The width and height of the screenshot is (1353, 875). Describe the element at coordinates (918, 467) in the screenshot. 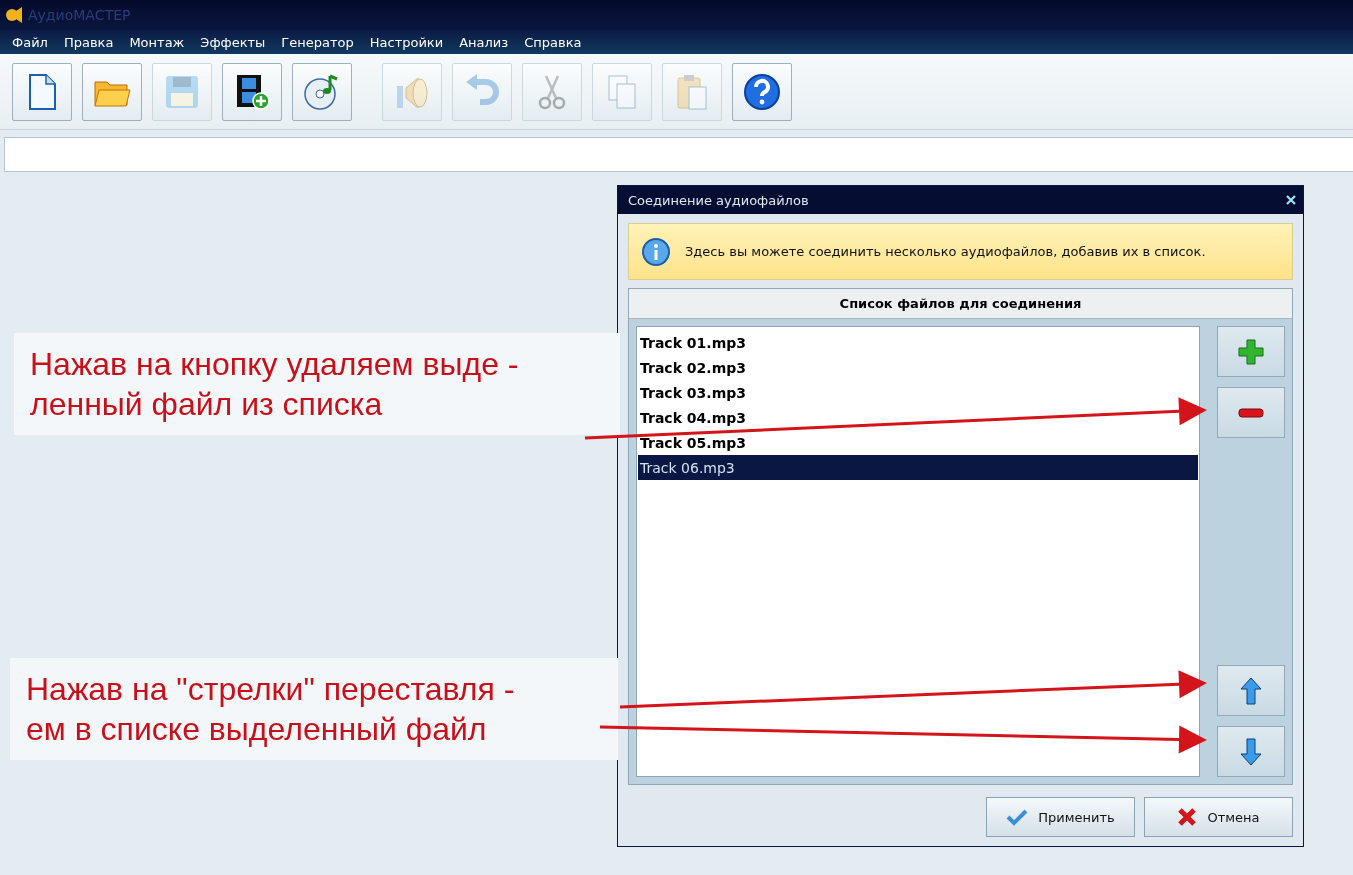

I see `file-list-item: Track 06.mp3` at that location.